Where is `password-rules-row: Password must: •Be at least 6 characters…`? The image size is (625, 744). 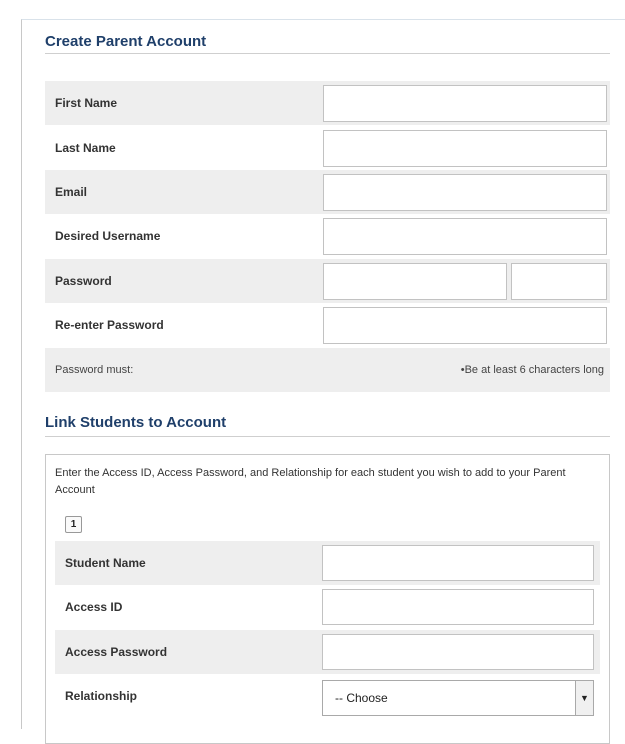 password-rules-row: Password must: •Be at least 6 characters… is located at coordinates (327, 370).